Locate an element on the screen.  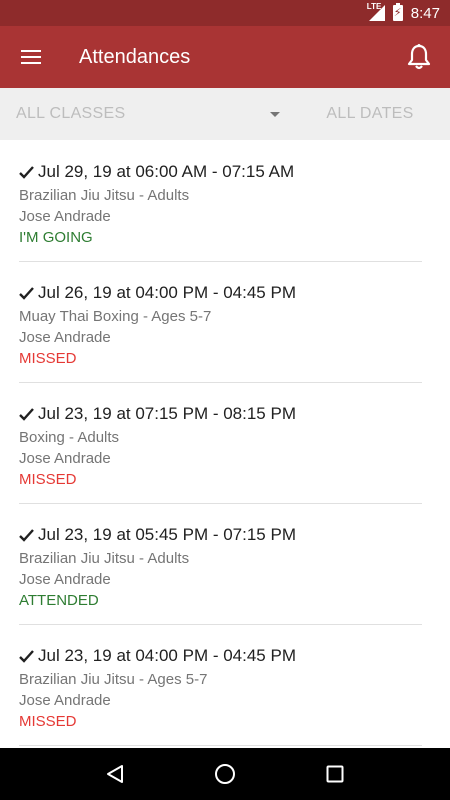
menu-icon is located at coordinates (31, 57).